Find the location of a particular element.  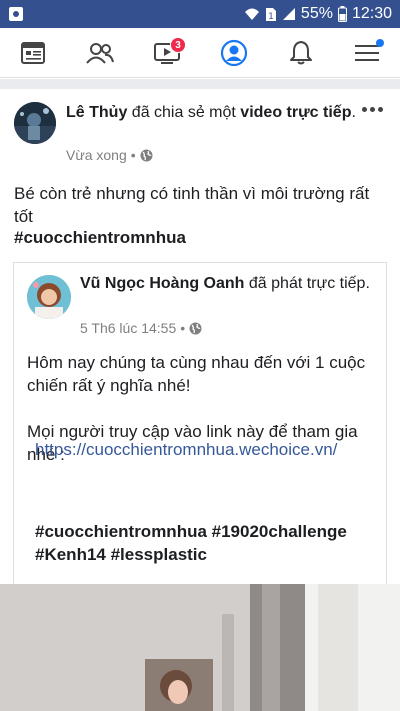

svg-text: 1 is located at coordinates (271, 17).